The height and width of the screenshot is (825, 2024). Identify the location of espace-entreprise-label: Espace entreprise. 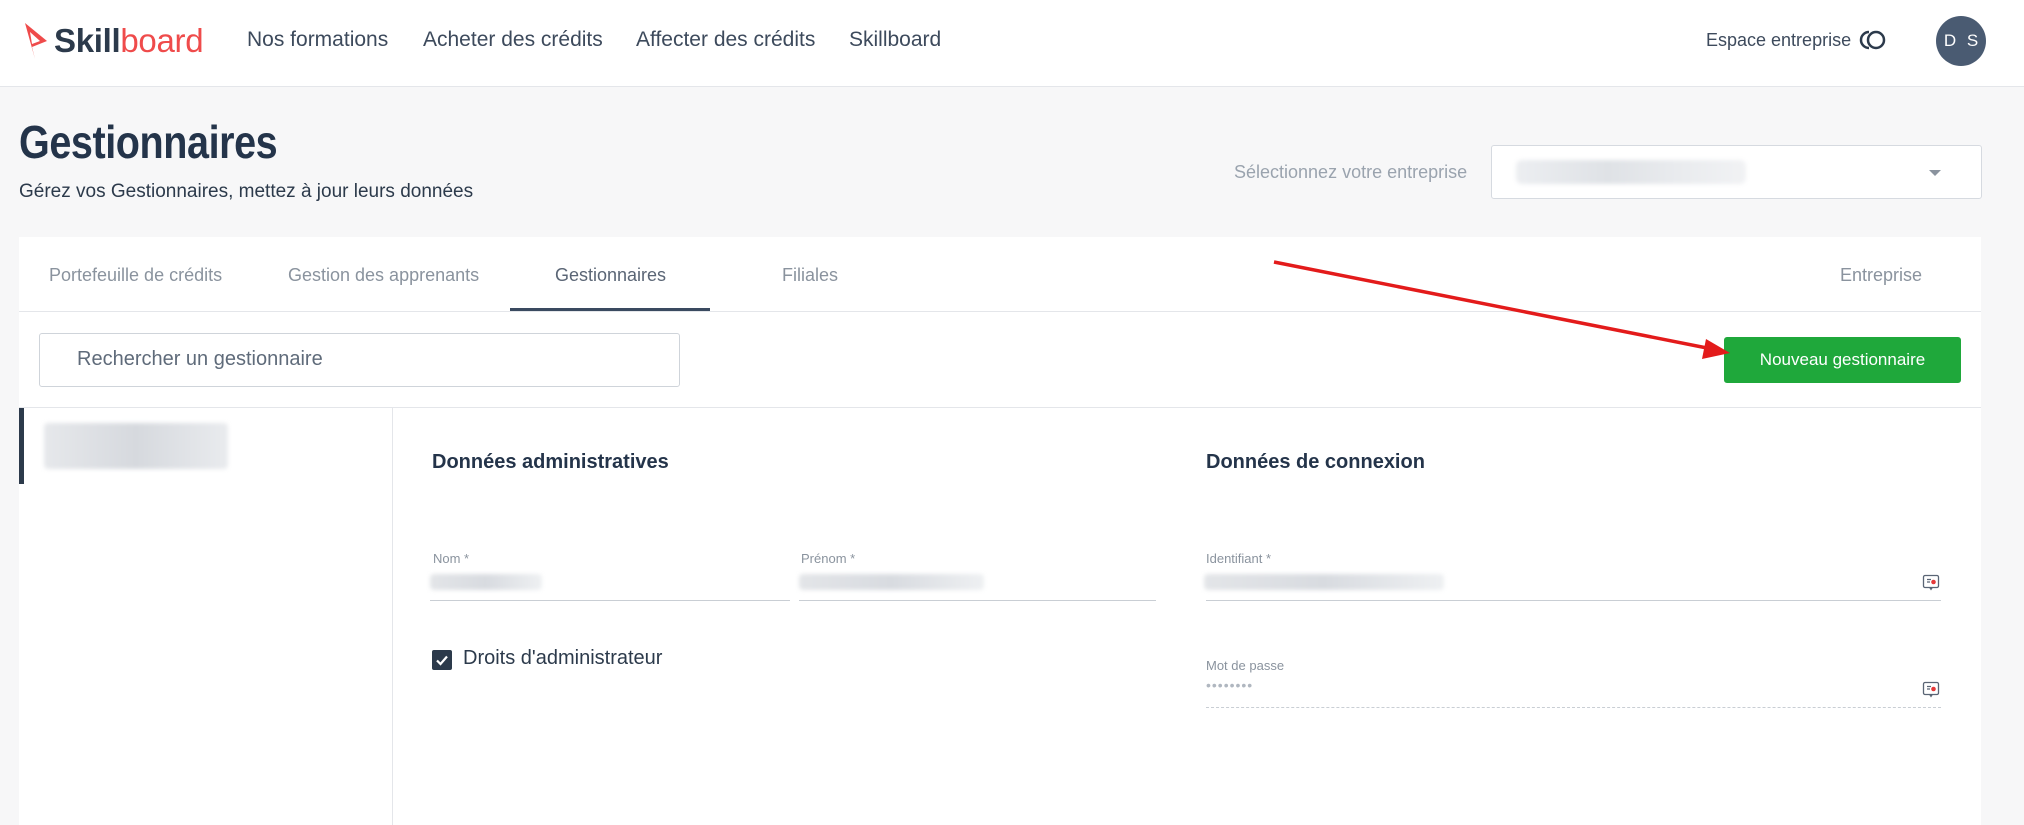
(1779, 40).